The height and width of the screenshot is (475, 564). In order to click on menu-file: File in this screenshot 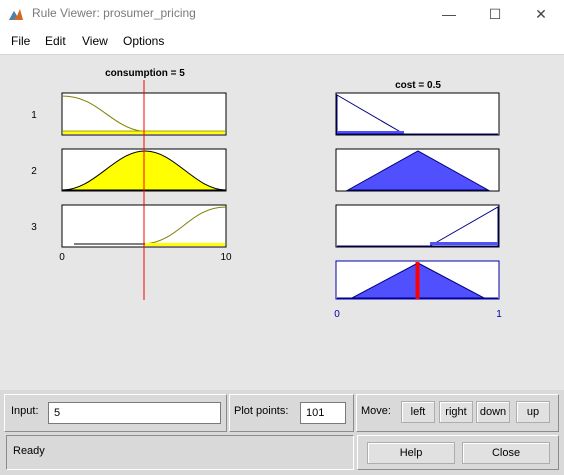, I will do `click(20, 41)`.